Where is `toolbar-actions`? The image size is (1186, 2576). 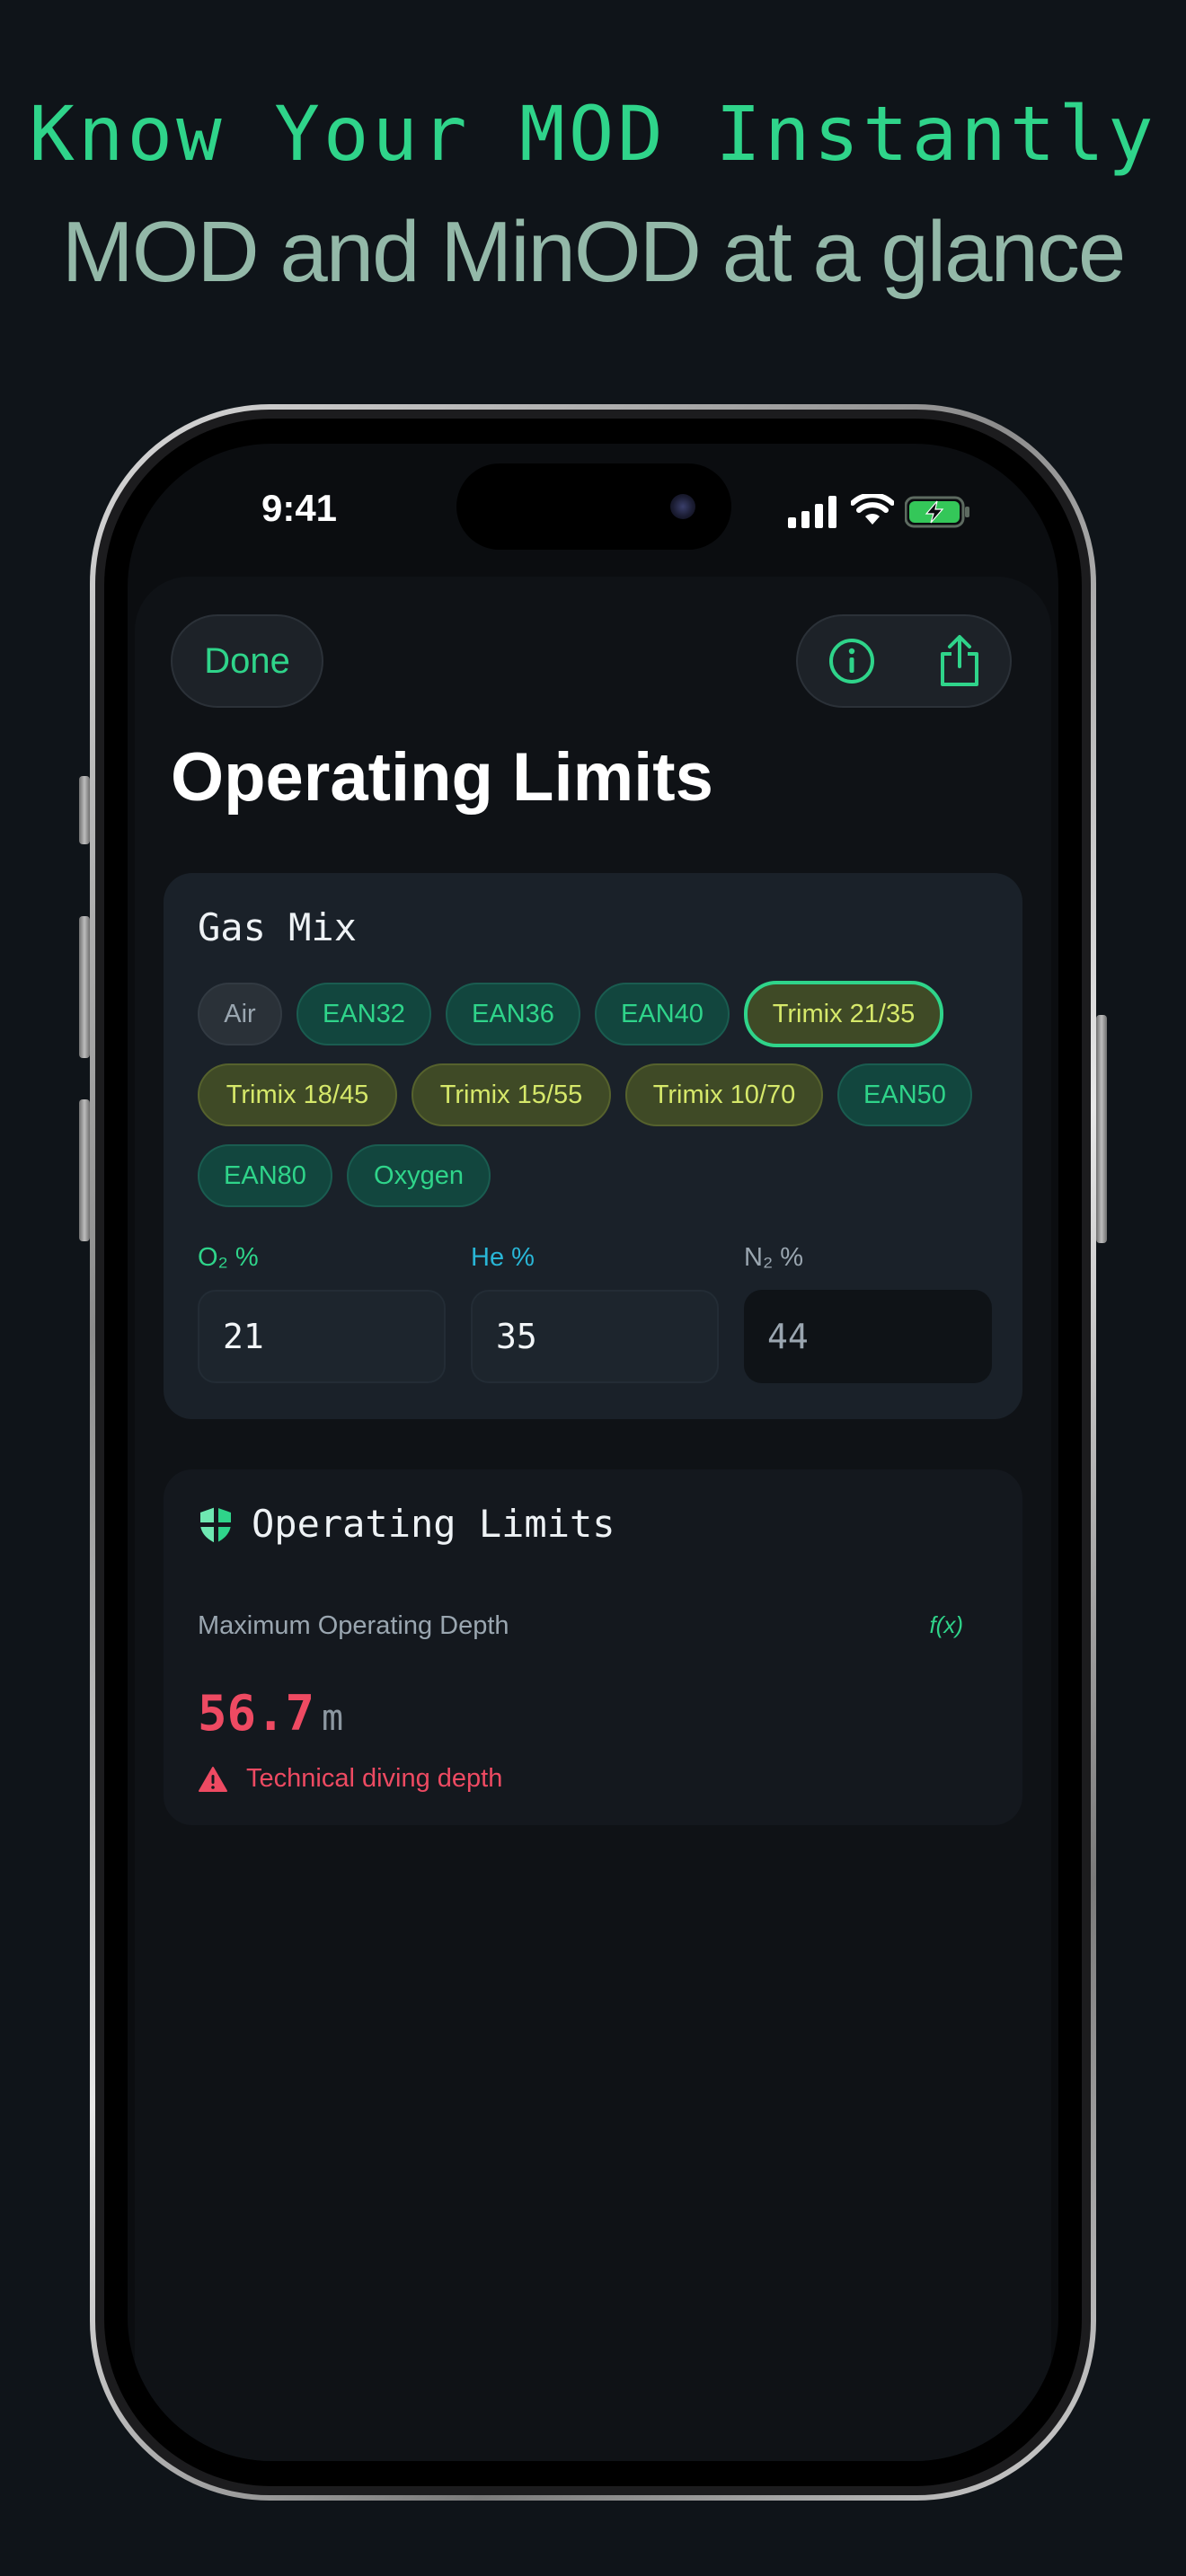
toolbar-actions is located at coordinates (904, 661).